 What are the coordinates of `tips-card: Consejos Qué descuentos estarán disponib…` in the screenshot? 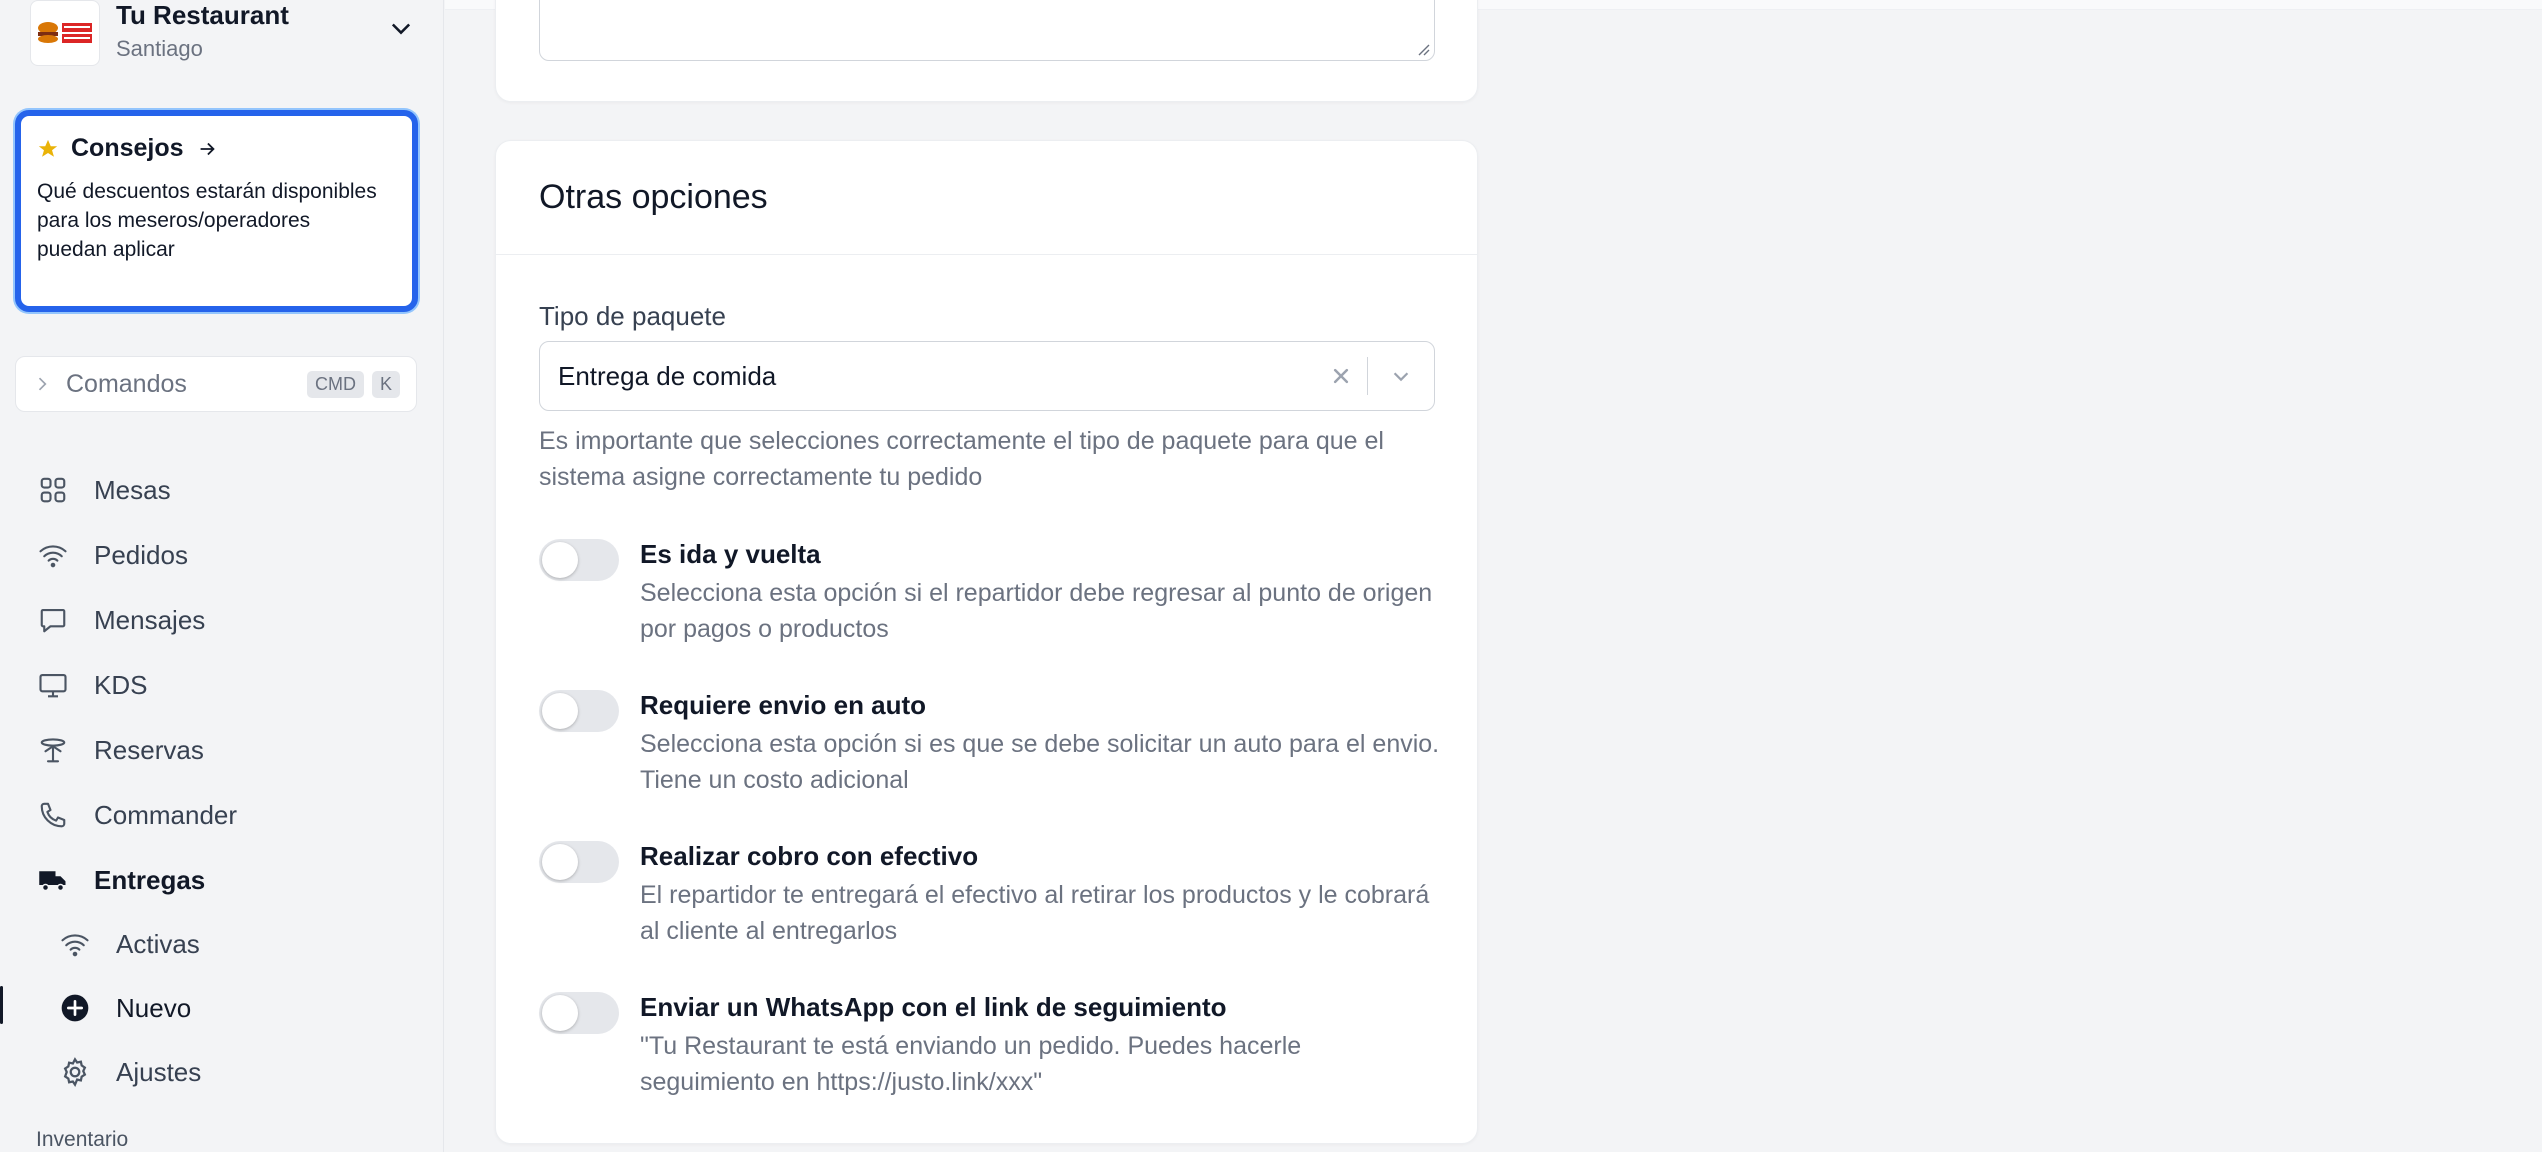 It's located at (216, 211).